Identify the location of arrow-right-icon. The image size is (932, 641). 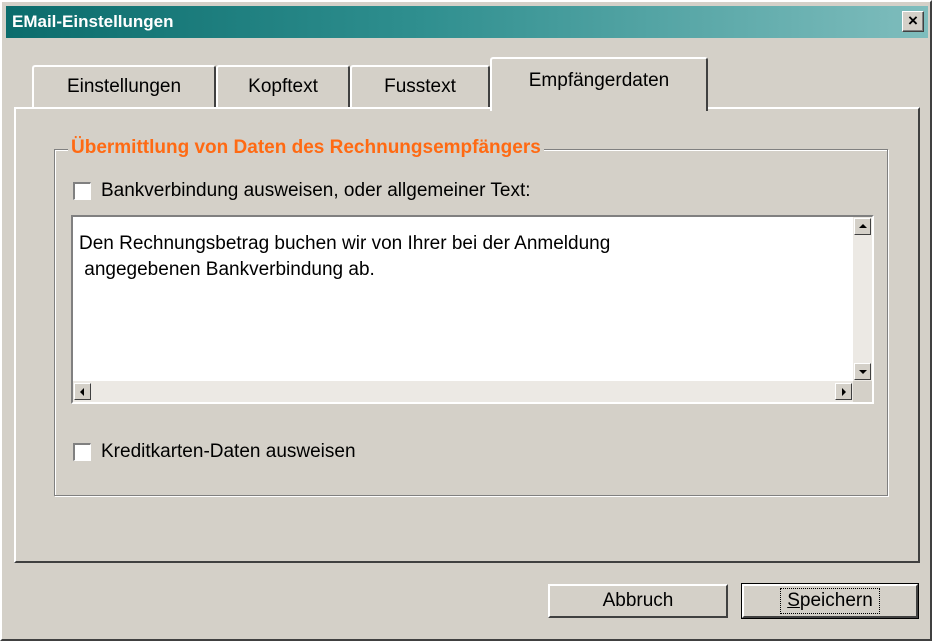
(844, 392).